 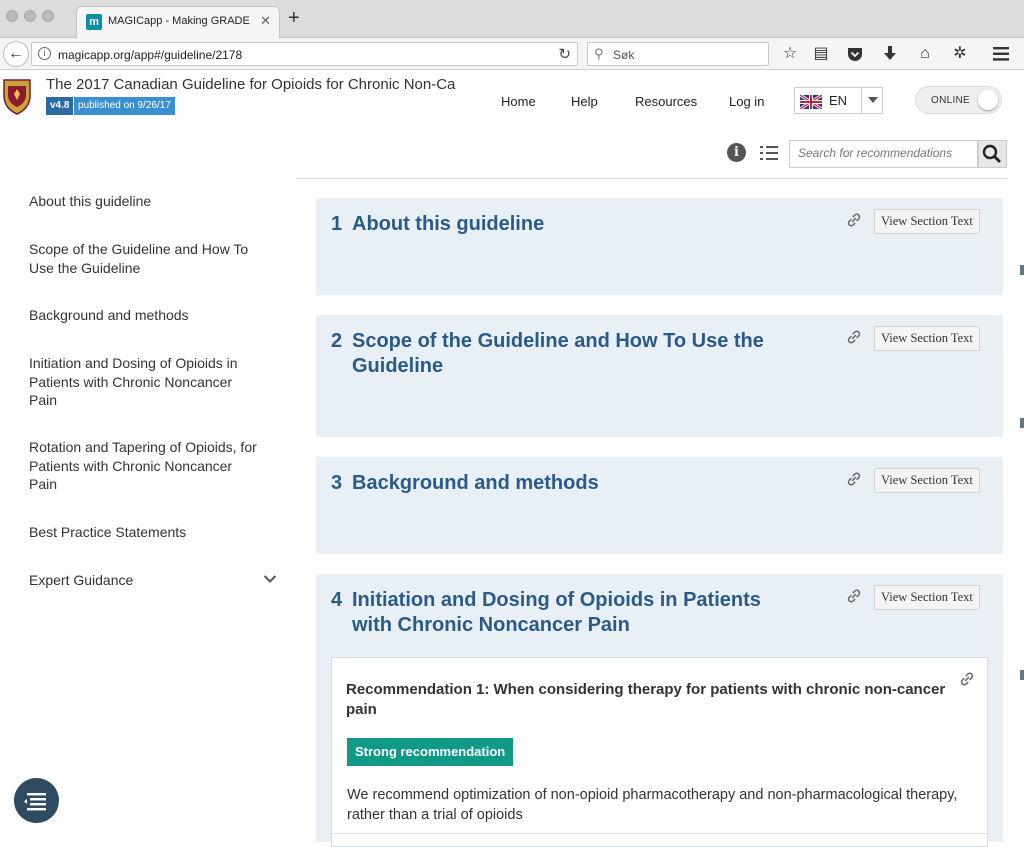 I want to click on online-label: ONLINE, so click(x=951, y=100).